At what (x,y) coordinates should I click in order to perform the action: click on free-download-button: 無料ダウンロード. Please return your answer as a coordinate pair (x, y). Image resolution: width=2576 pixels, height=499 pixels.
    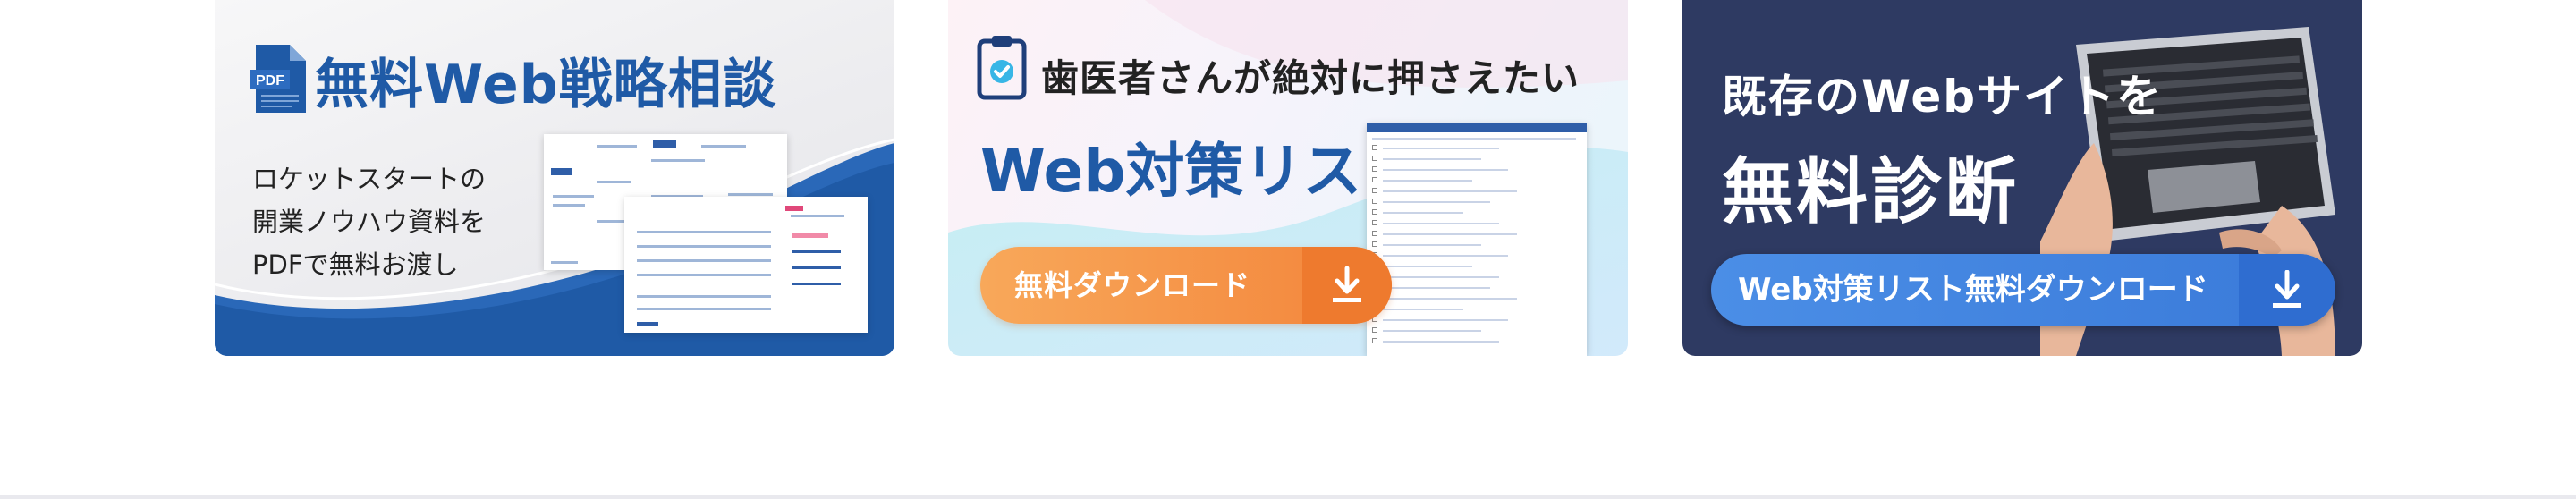
    Looking at the image, I should click on (1186, 285).